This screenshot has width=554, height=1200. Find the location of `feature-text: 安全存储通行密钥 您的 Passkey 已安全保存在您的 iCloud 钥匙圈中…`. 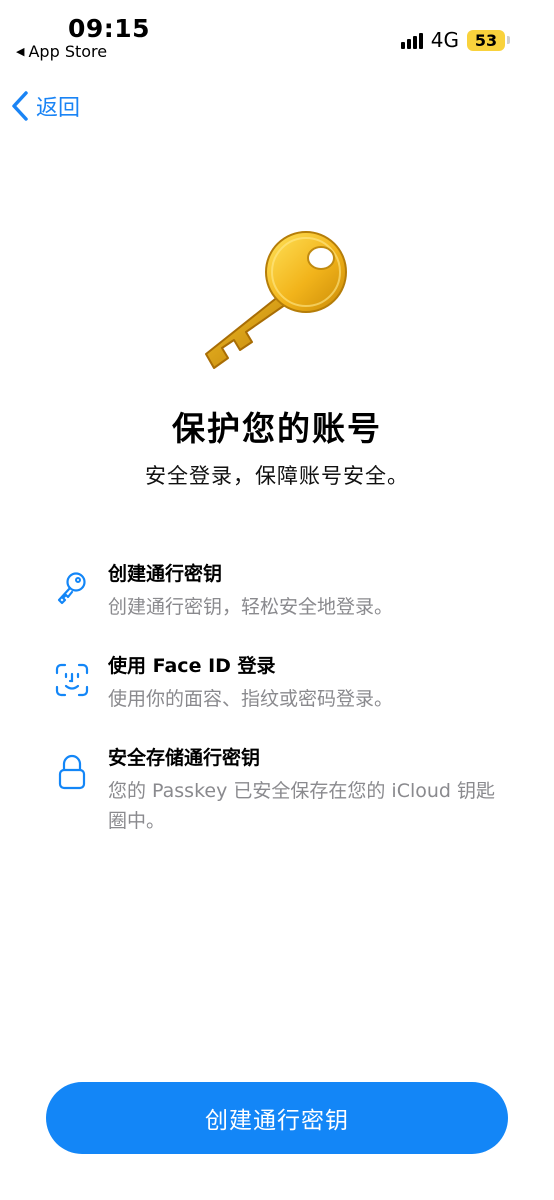

feature-text: 安全存储通行密钥 您的 Passkey 已安全保存在您的 iCloud 钥匙圈中… is located at coordinates (306, 790).